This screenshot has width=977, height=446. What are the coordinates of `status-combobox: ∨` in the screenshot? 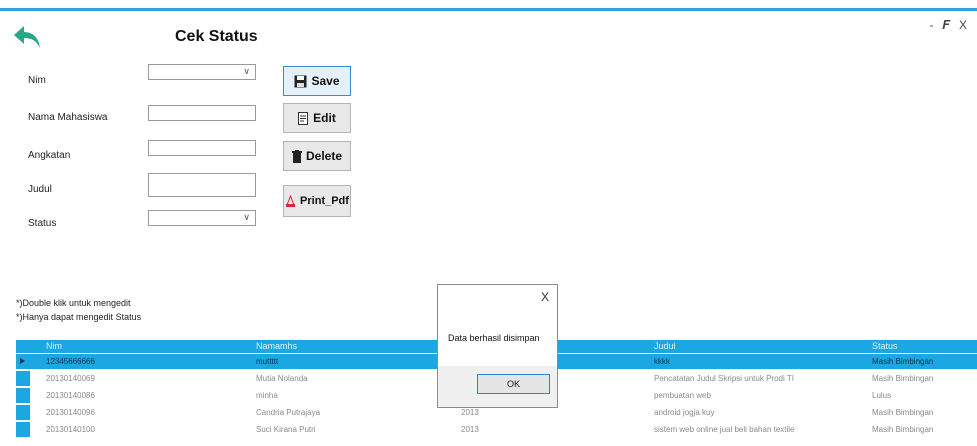 It's located at (202, 218).